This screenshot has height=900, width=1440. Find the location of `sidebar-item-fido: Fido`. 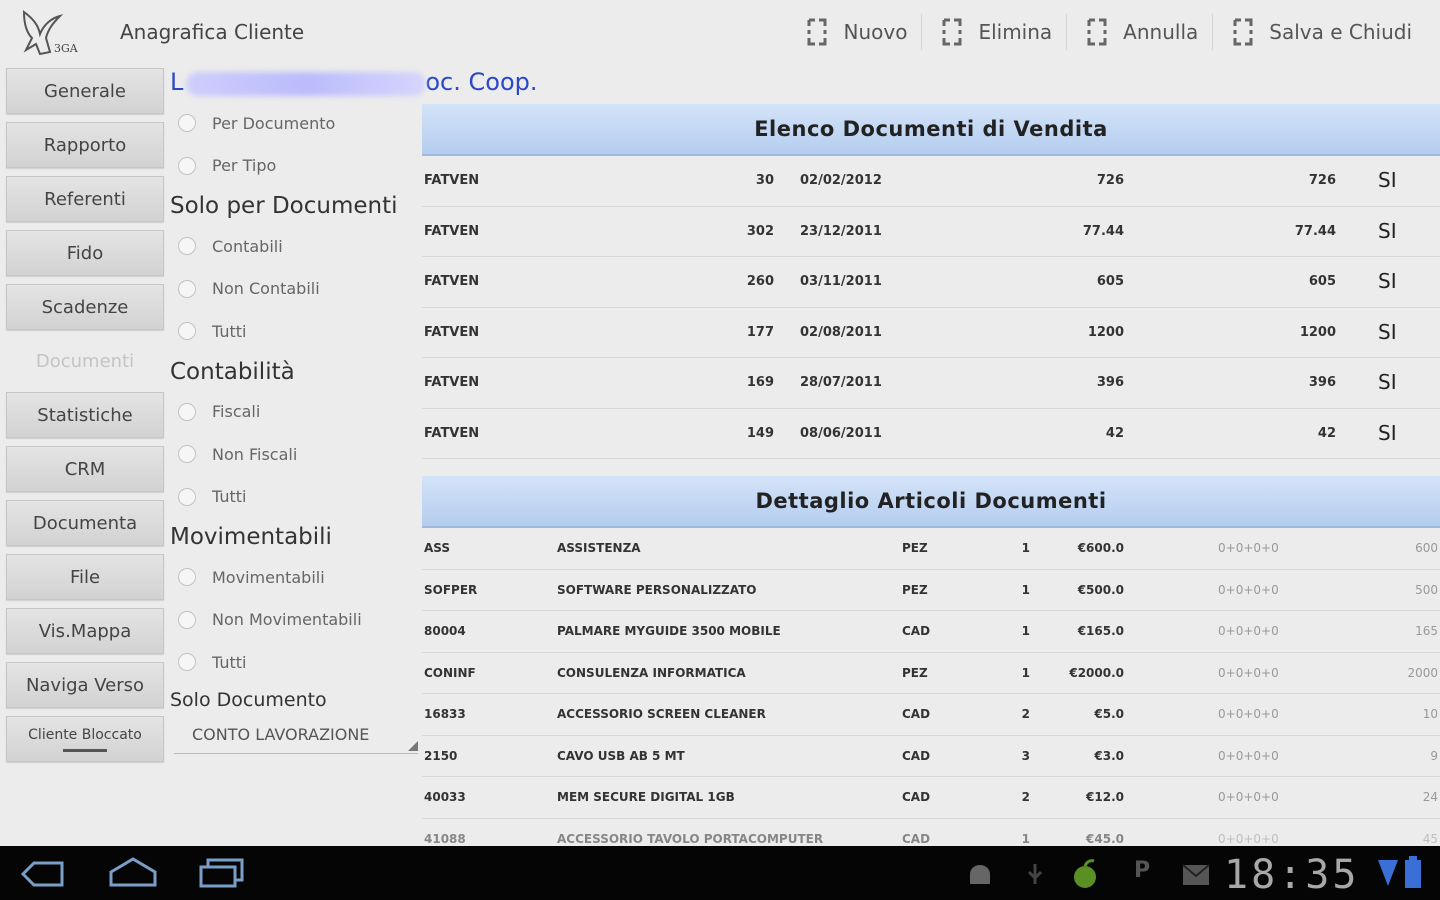

sidebar-item-fido: Fido is located at coordinates (85, 253).